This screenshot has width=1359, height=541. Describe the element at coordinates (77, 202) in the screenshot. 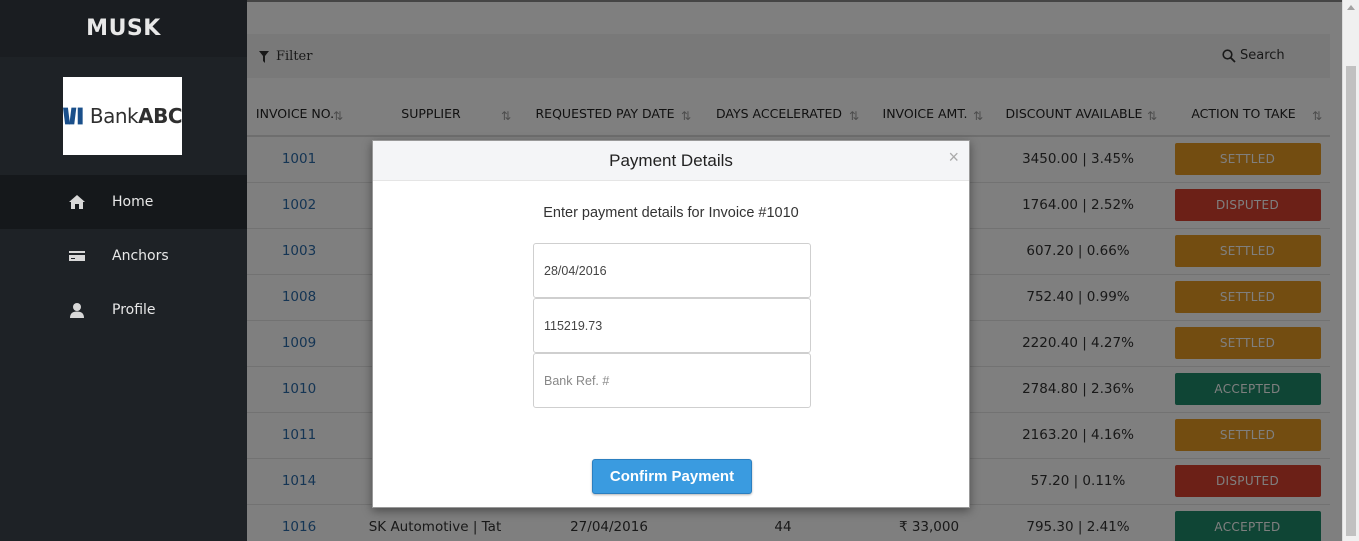

I see `home-icon` at that location.